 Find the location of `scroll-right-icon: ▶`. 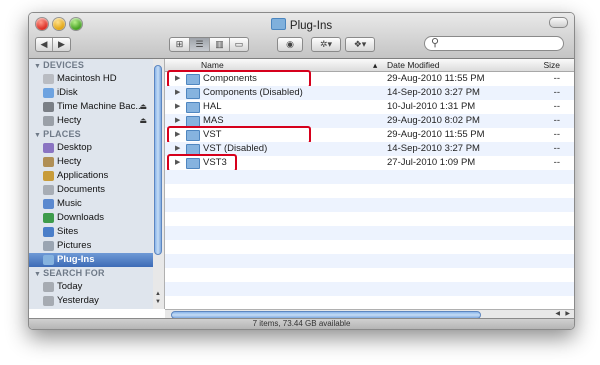

scroll-right-icon: ▶ is located at coordinates (567, 313).